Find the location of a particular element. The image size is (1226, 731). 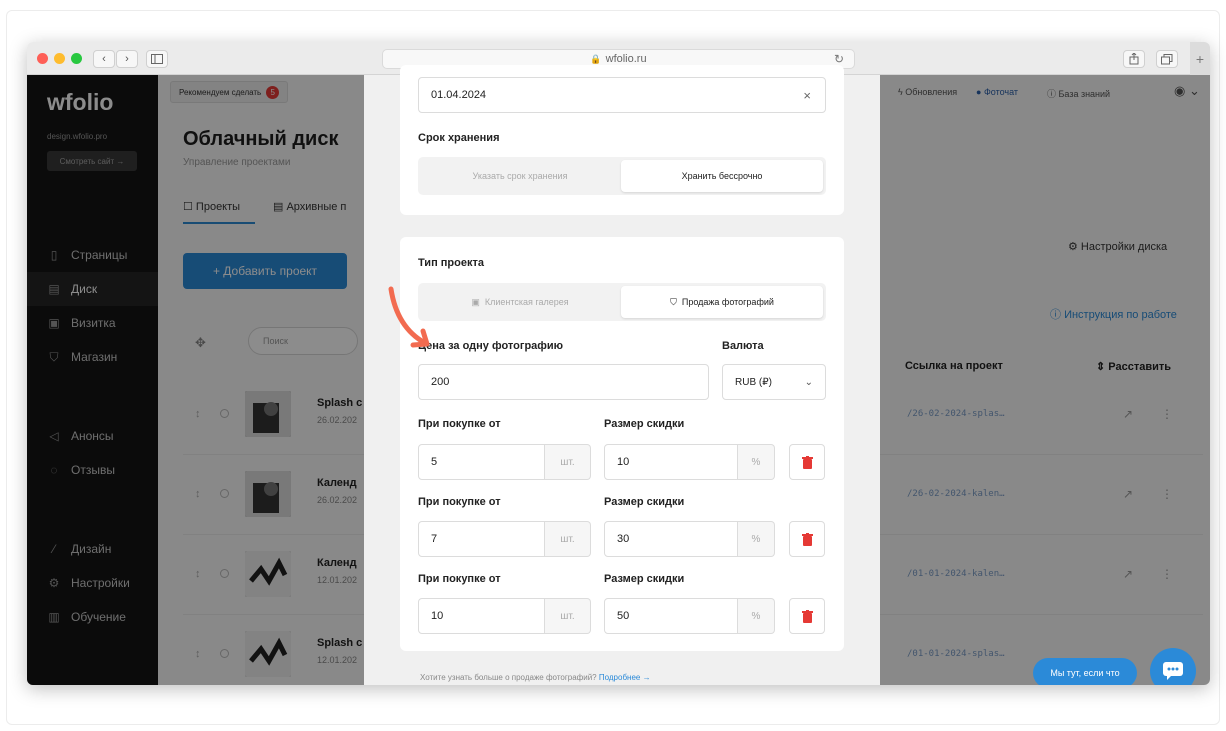

sidebar-icon is located at coordinates (157, 59).